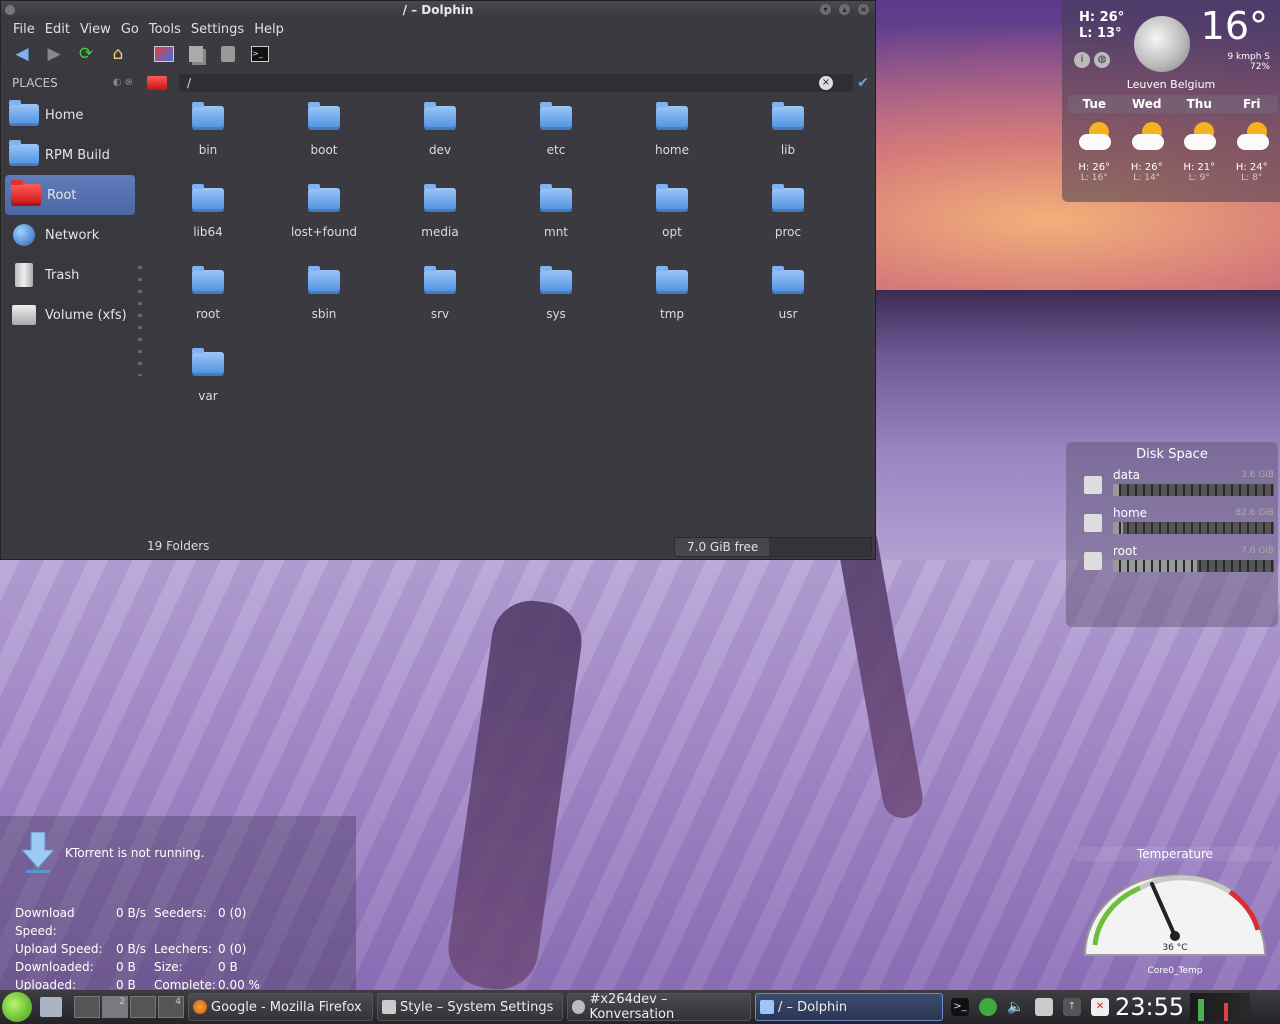 The width and height of the screenshot is (1280, 1024). I want to click on window-menu-button, so click(10, 10).